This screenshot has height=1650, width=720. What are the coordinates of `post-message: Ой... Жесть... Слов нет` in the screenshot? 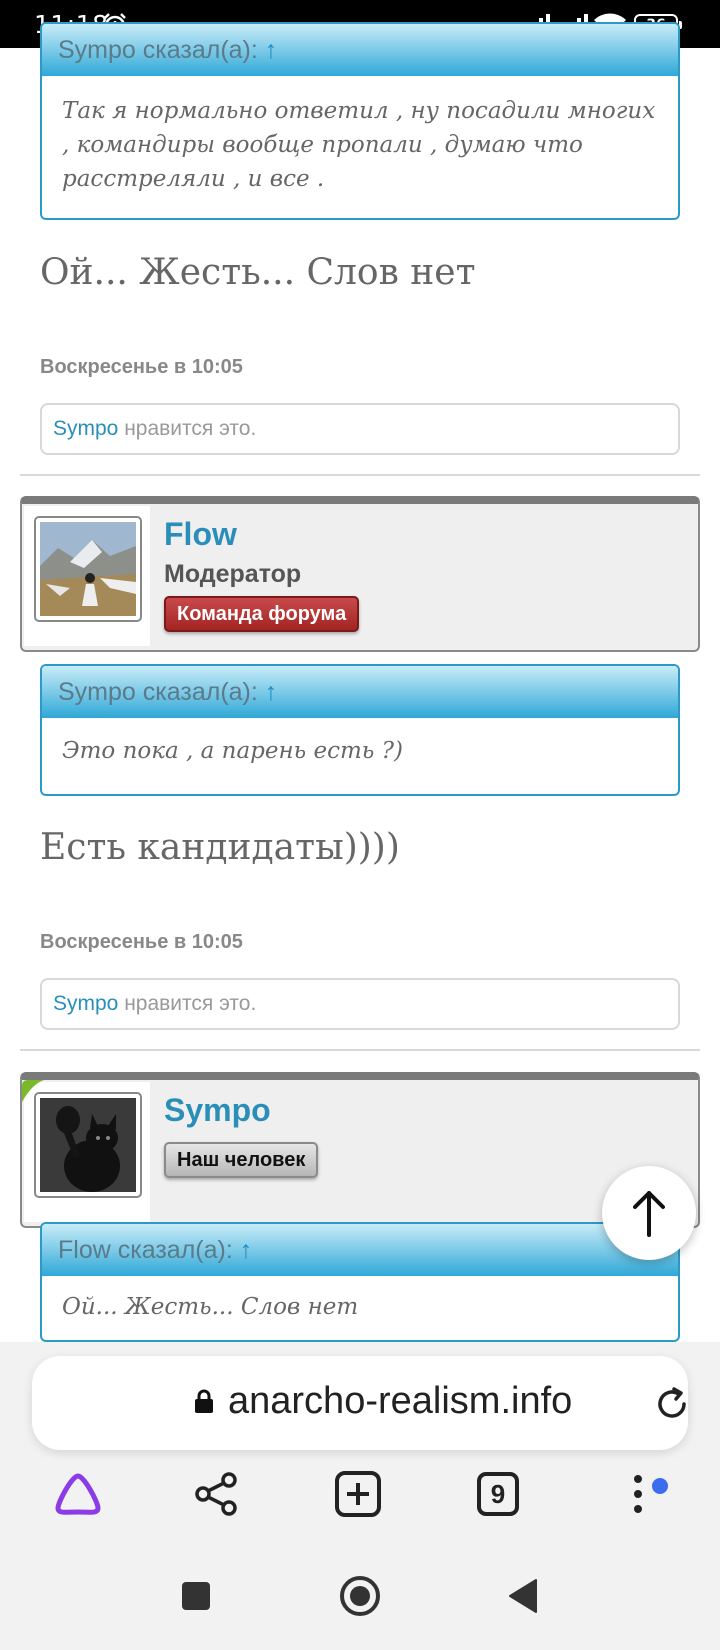 It's located at (258, 272).